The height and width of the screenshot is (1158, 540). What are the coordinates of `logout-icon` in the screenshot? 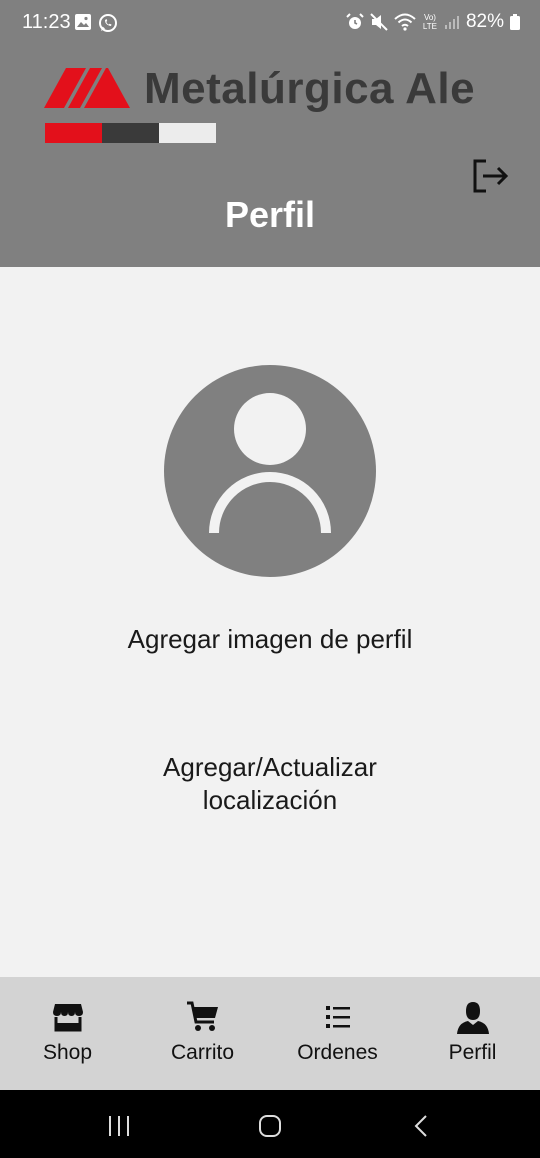 It's located at (491, 176).